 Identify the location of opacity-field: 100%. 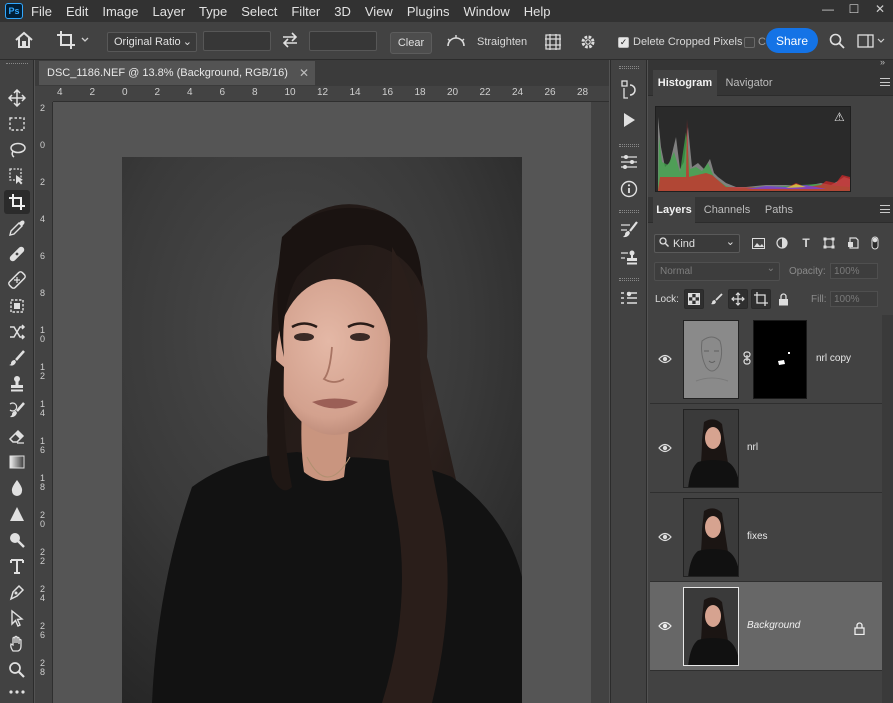
(854, 271).